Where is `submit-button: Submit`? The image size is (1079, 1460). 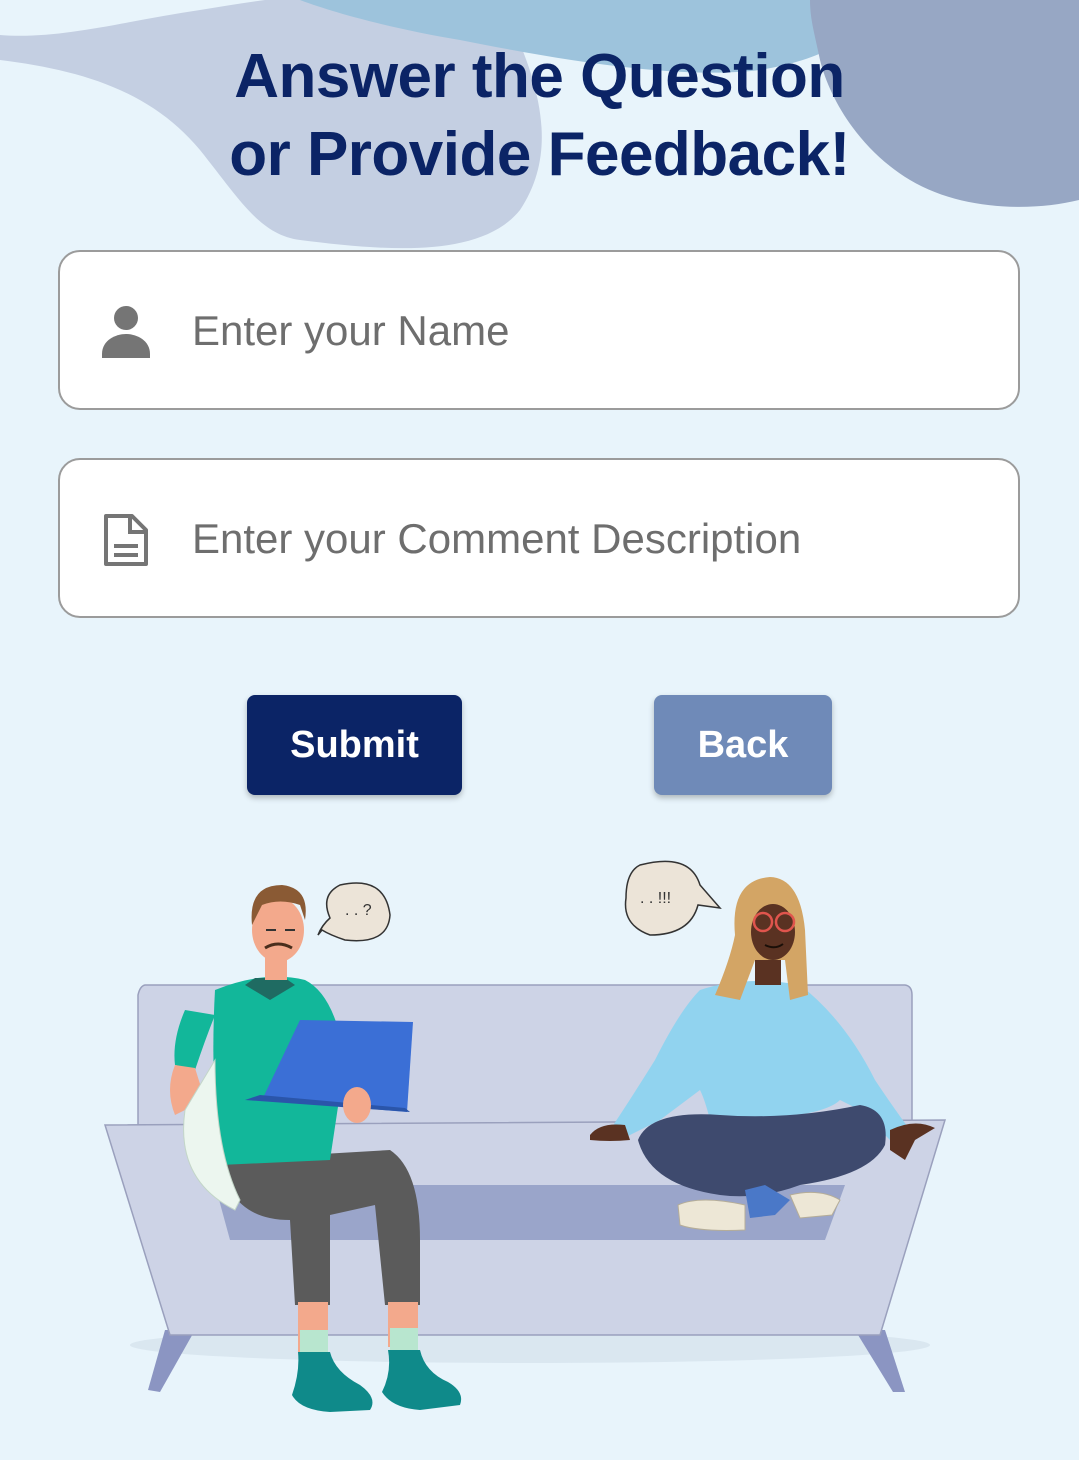
submit-button: Submit is located at coordinates (354, 745).